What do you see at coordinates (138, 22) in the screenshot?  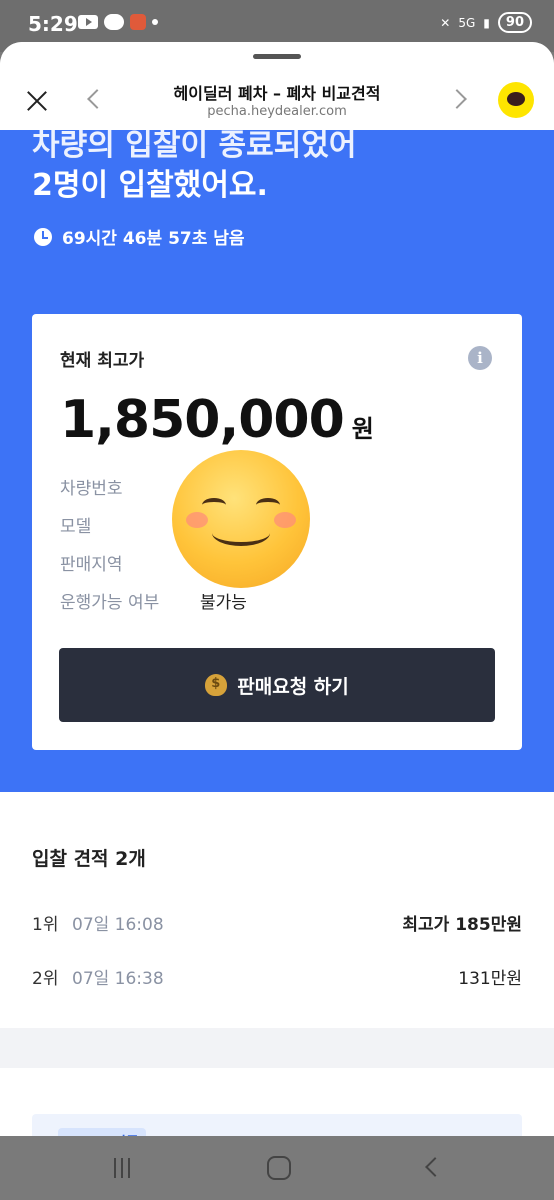 I see `app-notification-icon` at bounding box center [138, 22].